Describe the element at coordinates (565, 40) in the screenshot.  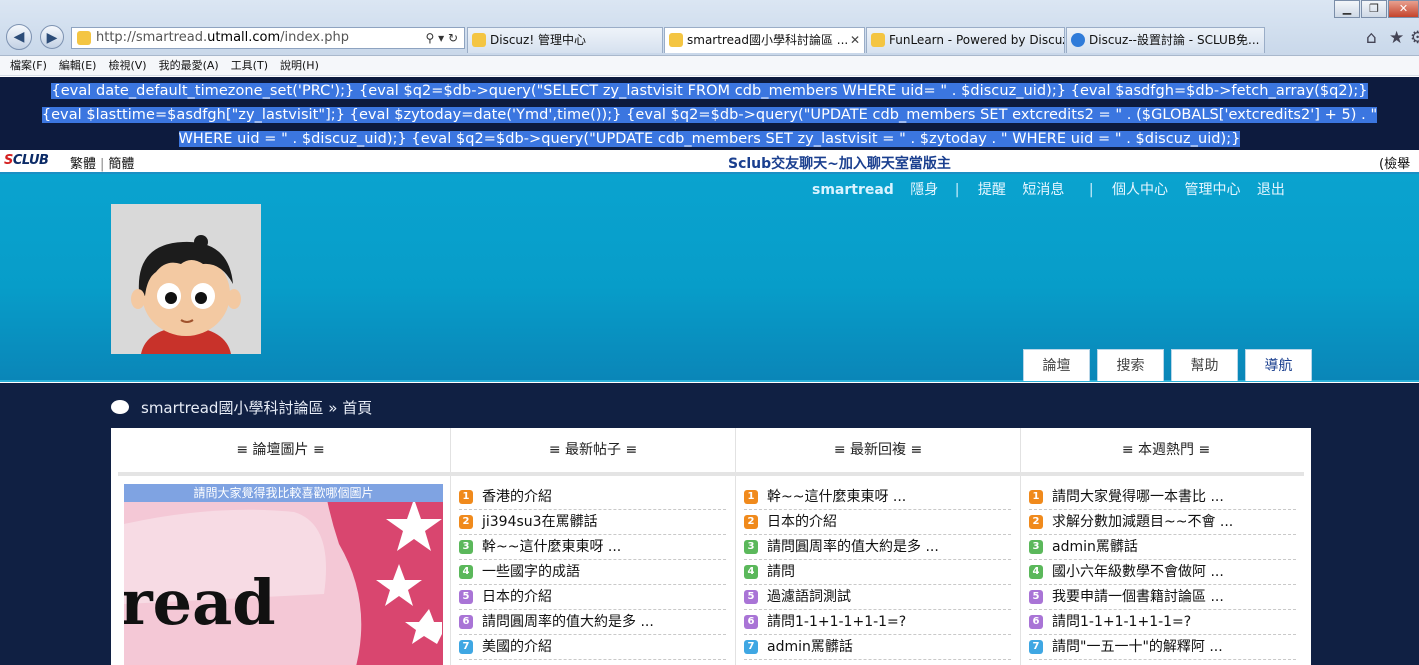
I see `tab-discuz-admin: Discuz! 管理中心` at that location.